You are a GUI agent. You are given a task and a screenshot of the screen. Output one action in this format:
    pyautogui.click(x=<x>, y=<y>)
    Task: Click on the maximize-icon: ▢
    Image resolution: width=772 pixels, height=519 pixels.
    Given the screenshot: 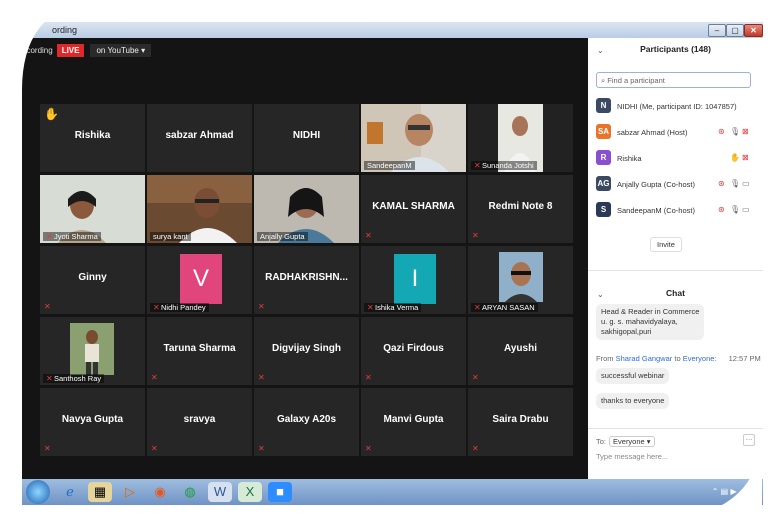 What is the action you would take?
    pyautogui.click(x=735, y=30)
    